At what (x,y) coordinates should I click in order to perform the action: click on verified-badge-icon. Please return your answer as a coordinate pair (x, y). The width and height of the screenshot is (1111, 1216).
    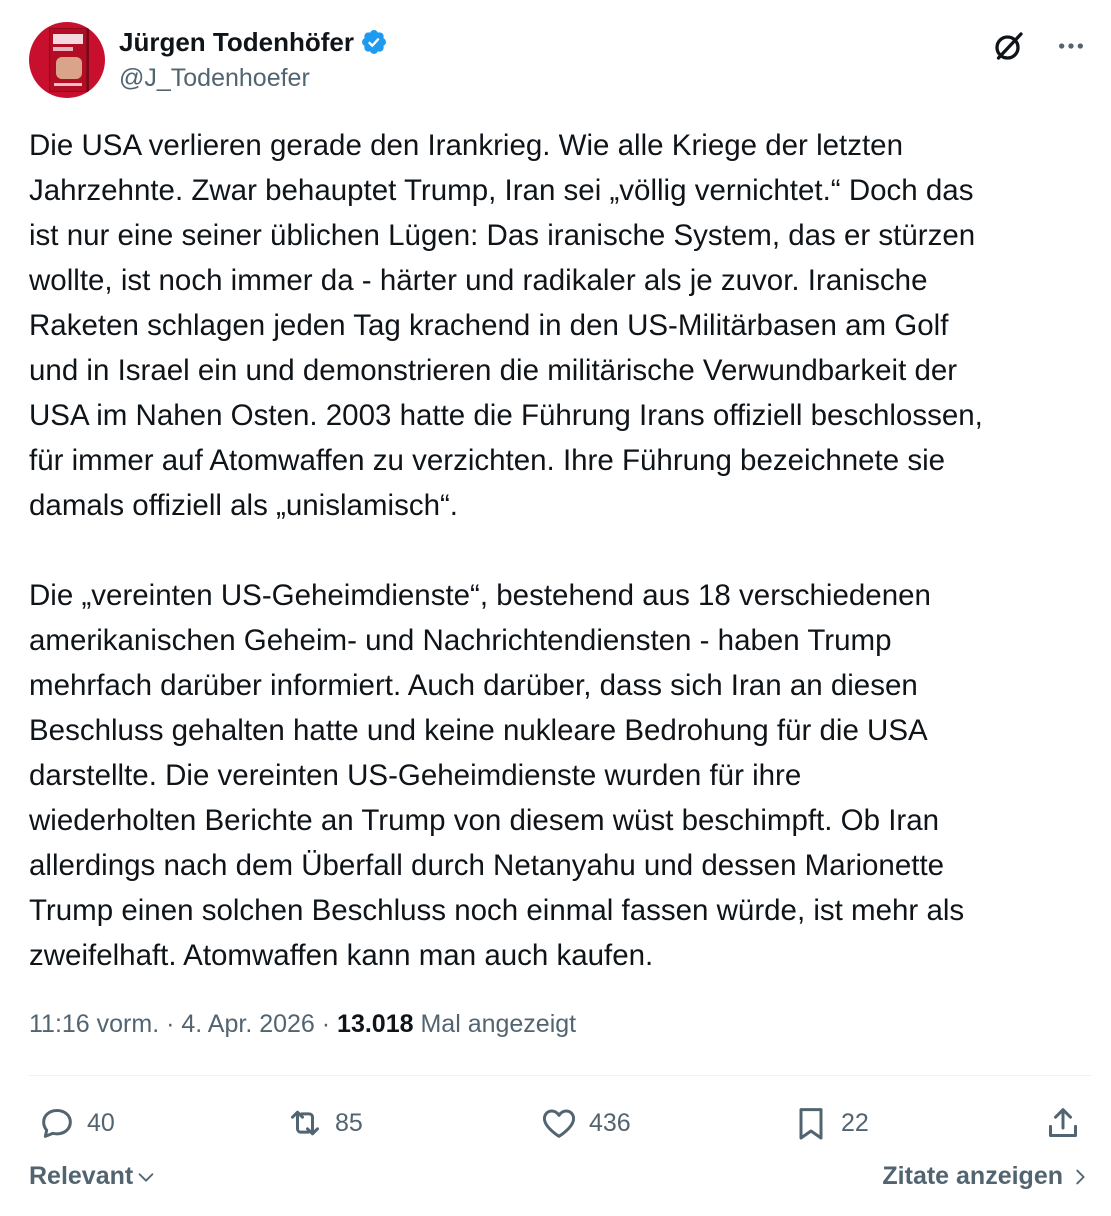
    Looking at the image, I should click on (374, 42).